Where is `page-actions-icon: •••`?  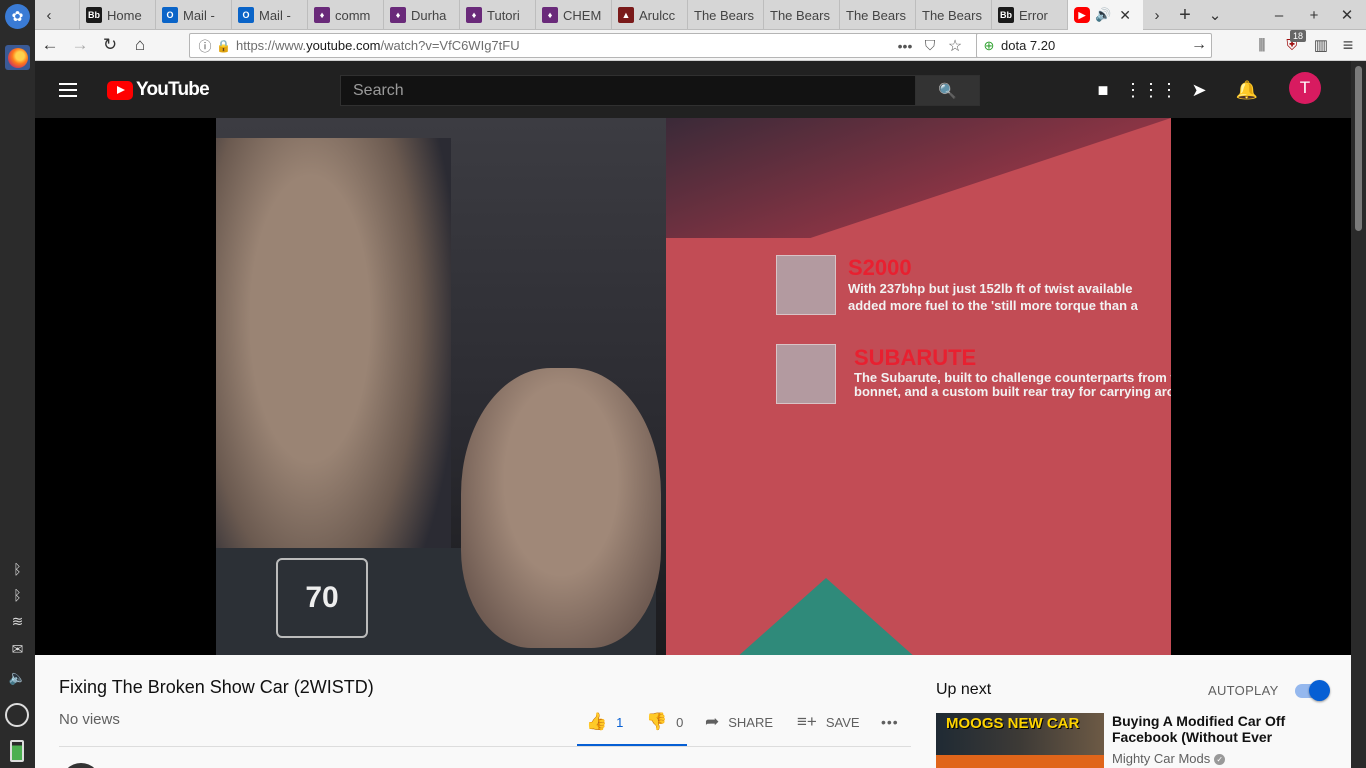 page-actions-icon: ••• is located at coordinates (905, 45).